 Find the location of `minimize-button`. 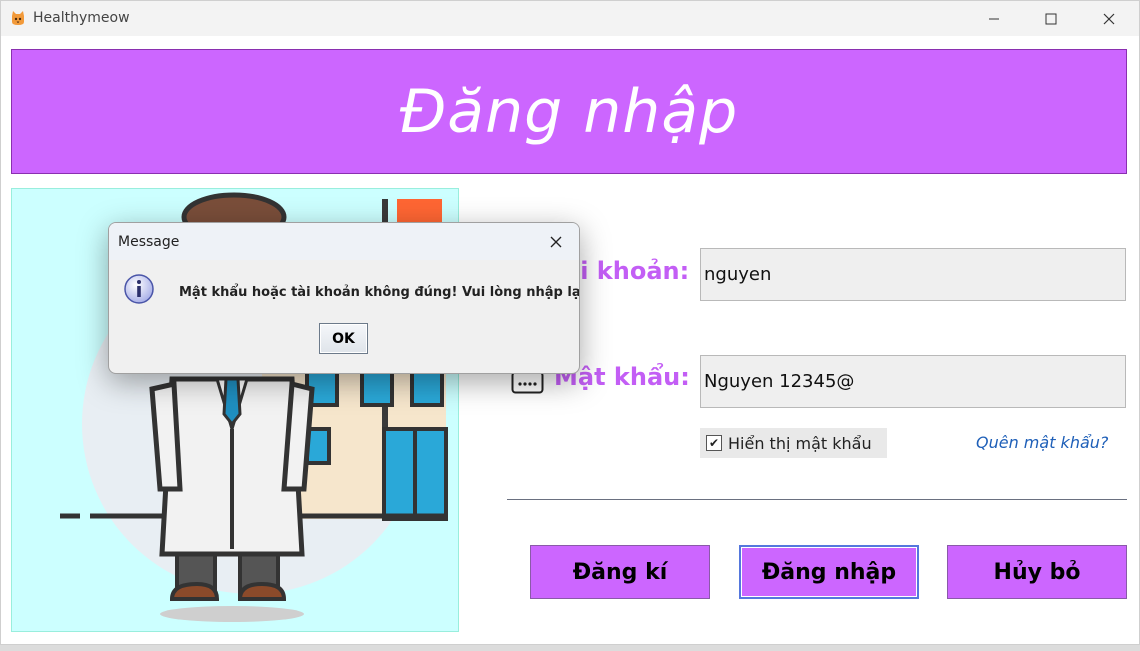

minimize-button is located at coordinates (994, 18).